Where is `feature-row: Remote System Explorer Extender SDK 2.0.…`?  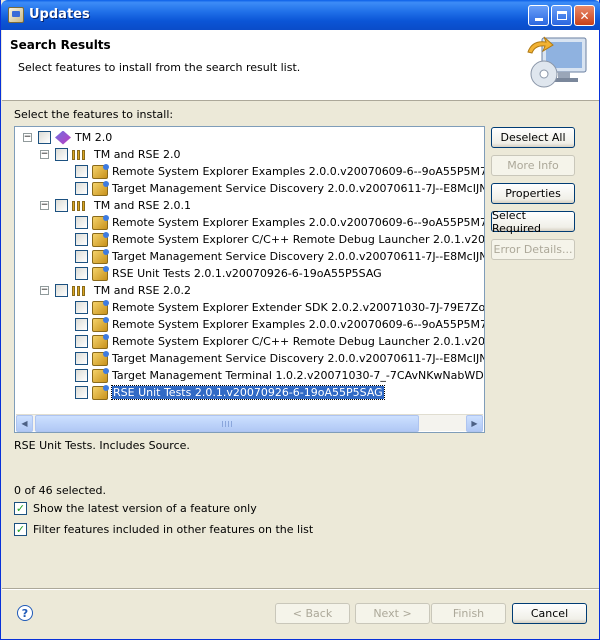
feature-row: Remote System Explorer Extender SDK 2.0.… is located at coordinates (272, 307).